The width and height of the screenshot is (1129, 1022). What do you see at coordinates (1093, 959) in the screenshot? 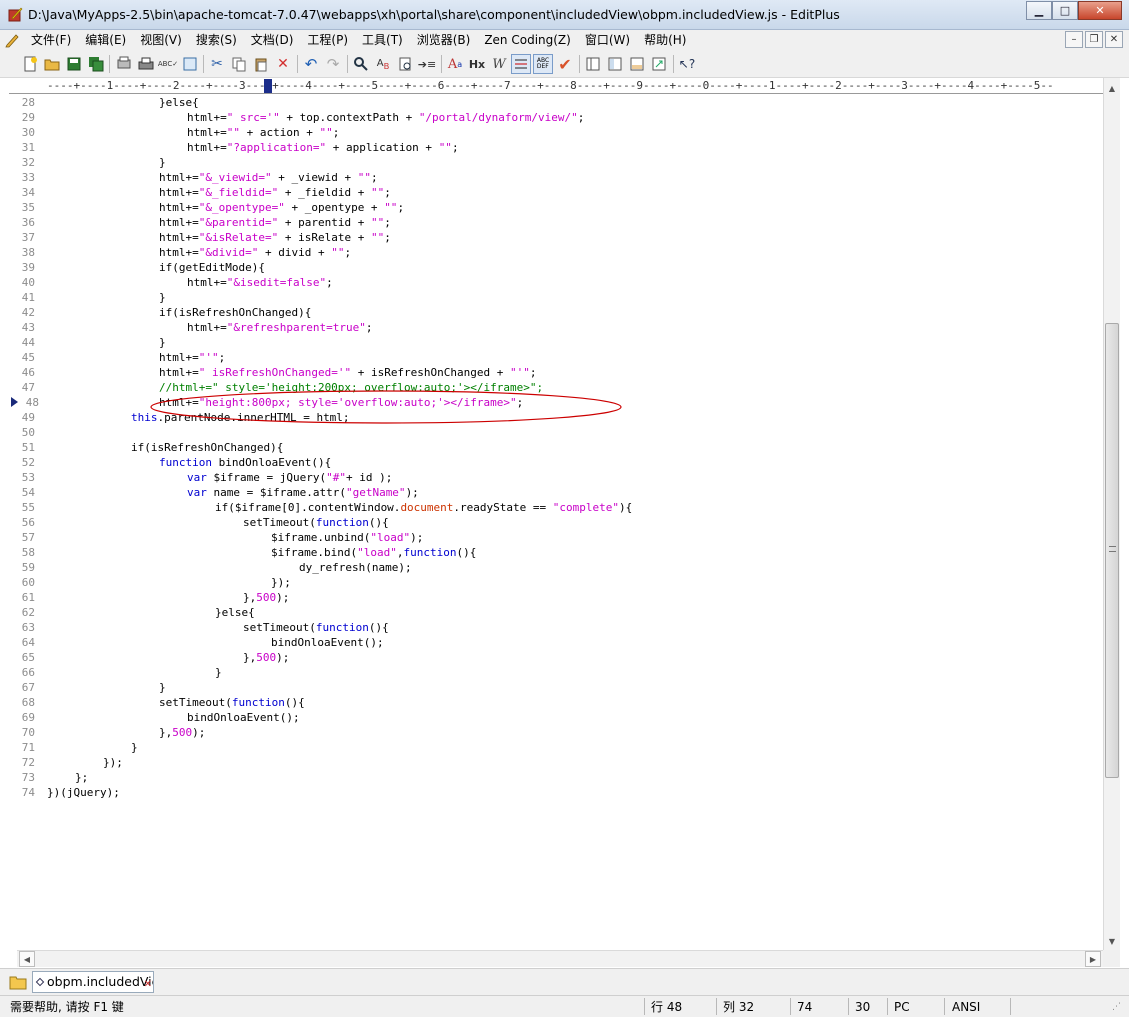
I see `scroll-right-arrow-icon: ▶` at bounding box center [1093, 959].